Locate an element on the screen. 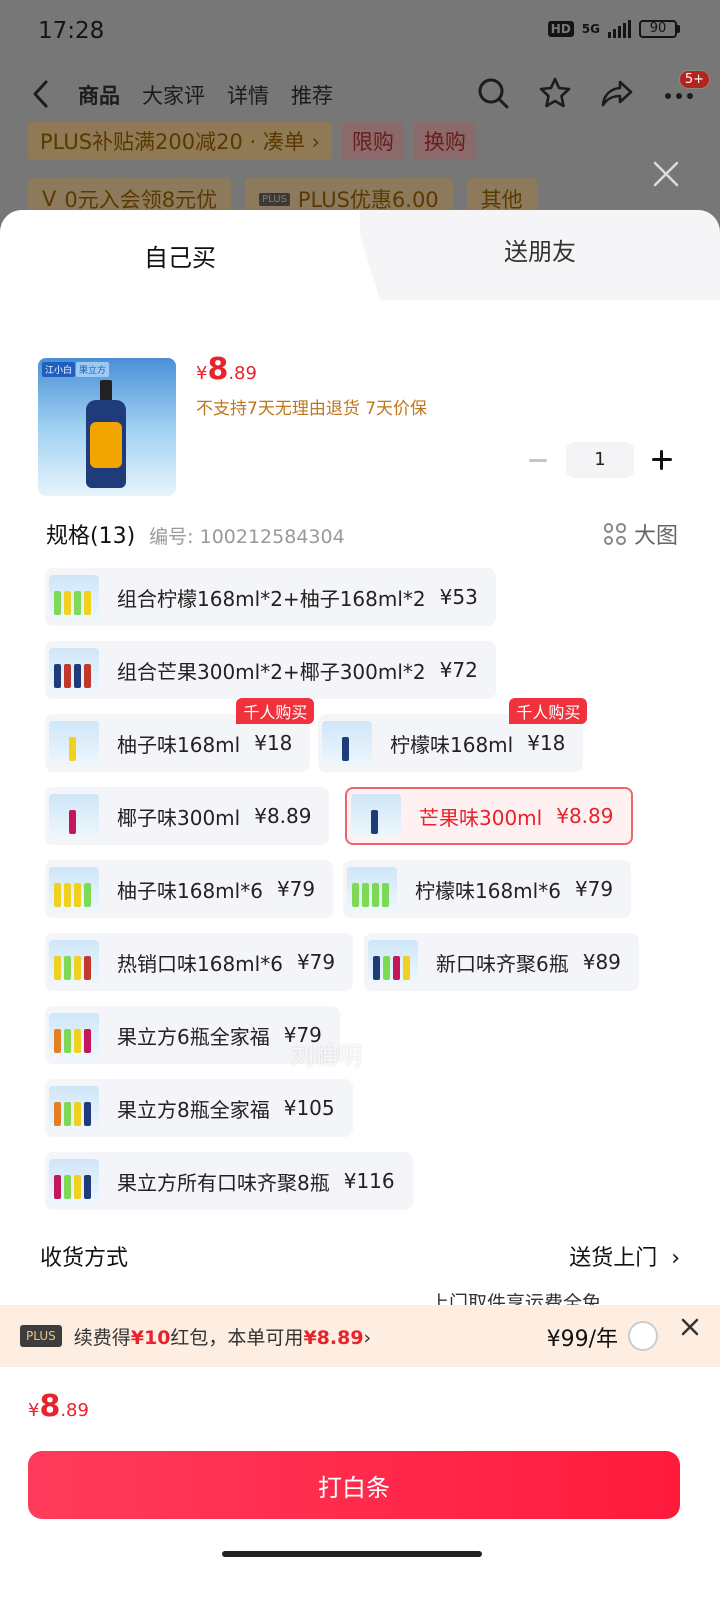 The image size is (720, 1600). spec-option: 柠檬味168ml*6 ¥79 is located at coordinates (487, 889).